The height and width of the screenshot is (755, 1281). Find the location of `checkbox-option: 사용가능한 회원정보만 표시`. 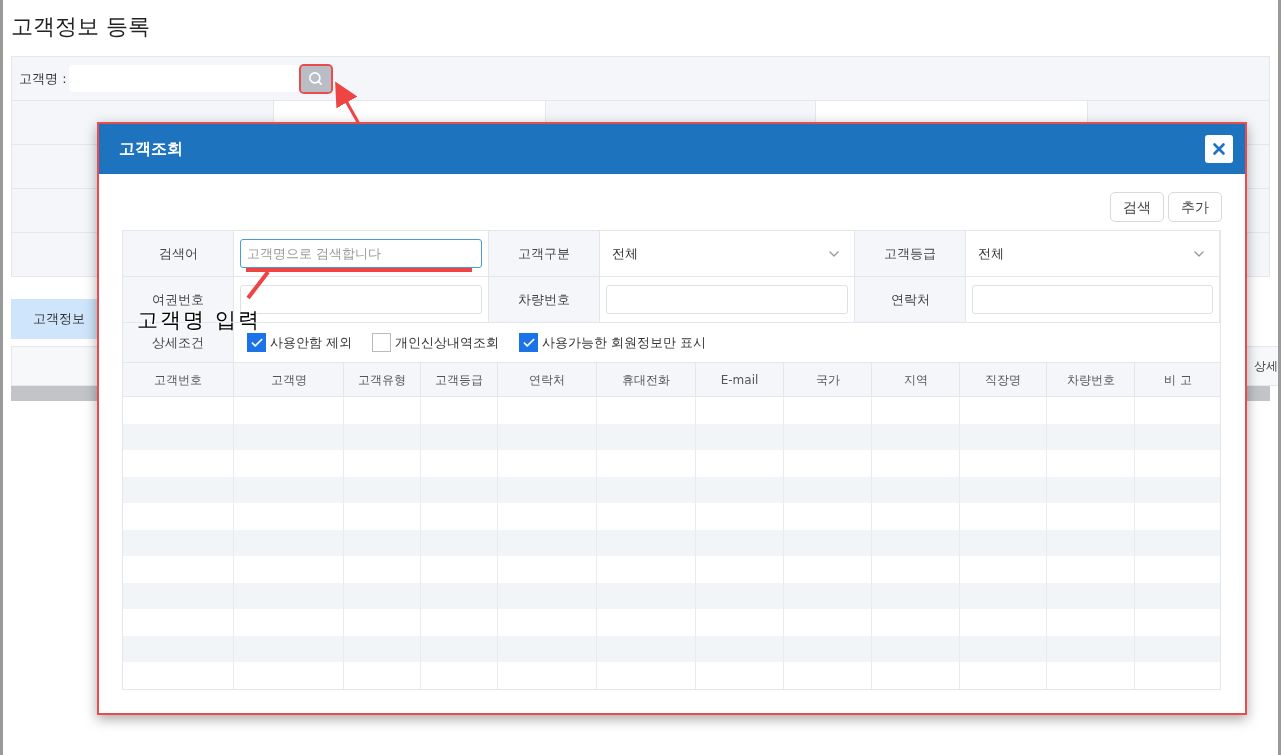

checkbox-option: 사용가능한 회원정보만 표시 is located at coordinates (613, 342).